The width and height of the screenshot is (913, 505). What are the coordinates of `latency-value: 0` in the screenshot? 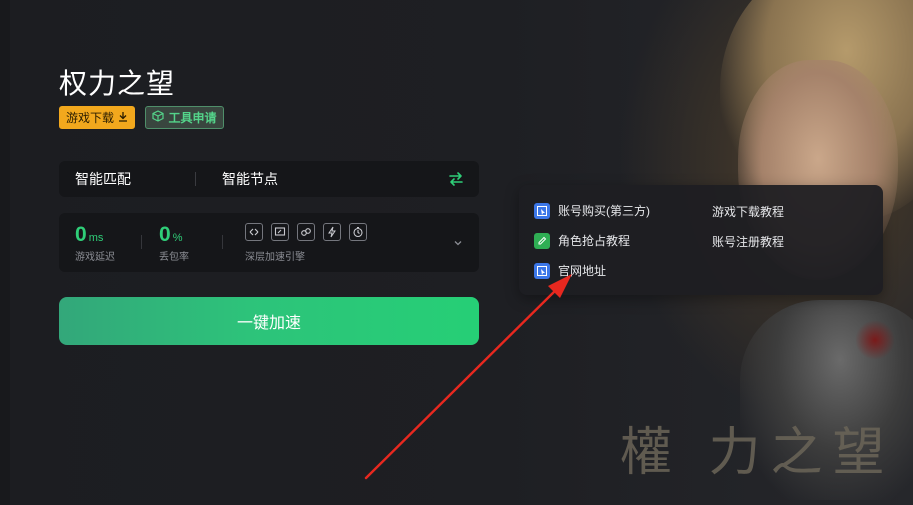 It's located at (81, 234).